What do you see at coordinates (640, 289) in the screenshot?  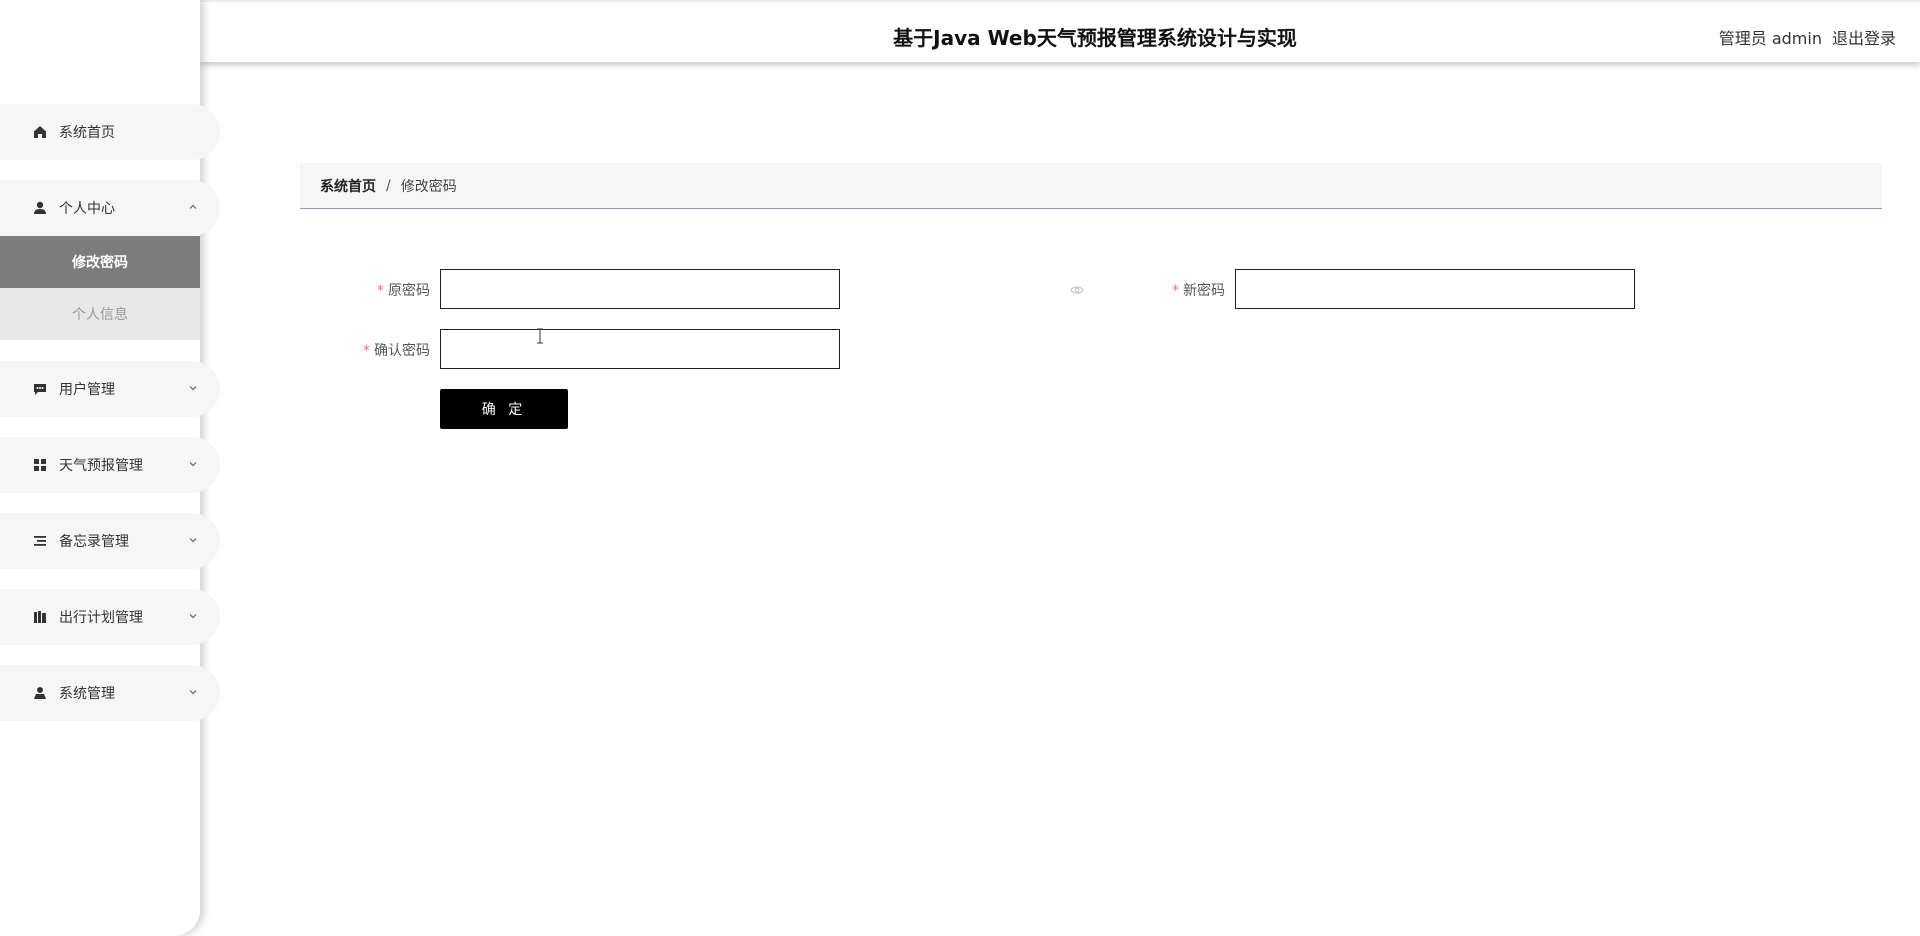 I see `old-password-input` at bounding box center [640, 289].